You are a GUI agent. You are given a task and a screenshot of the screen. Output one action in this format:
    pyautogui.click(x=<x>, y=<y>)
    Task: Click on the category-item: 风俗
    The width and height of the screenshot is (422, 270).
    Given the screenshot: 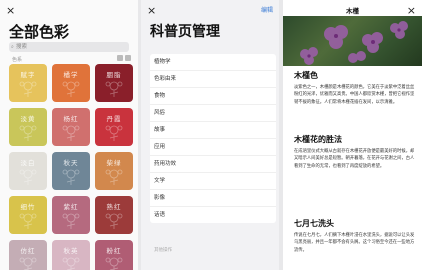 What is the action you would take?
    pyautogui.click(x=213, y=113)
    